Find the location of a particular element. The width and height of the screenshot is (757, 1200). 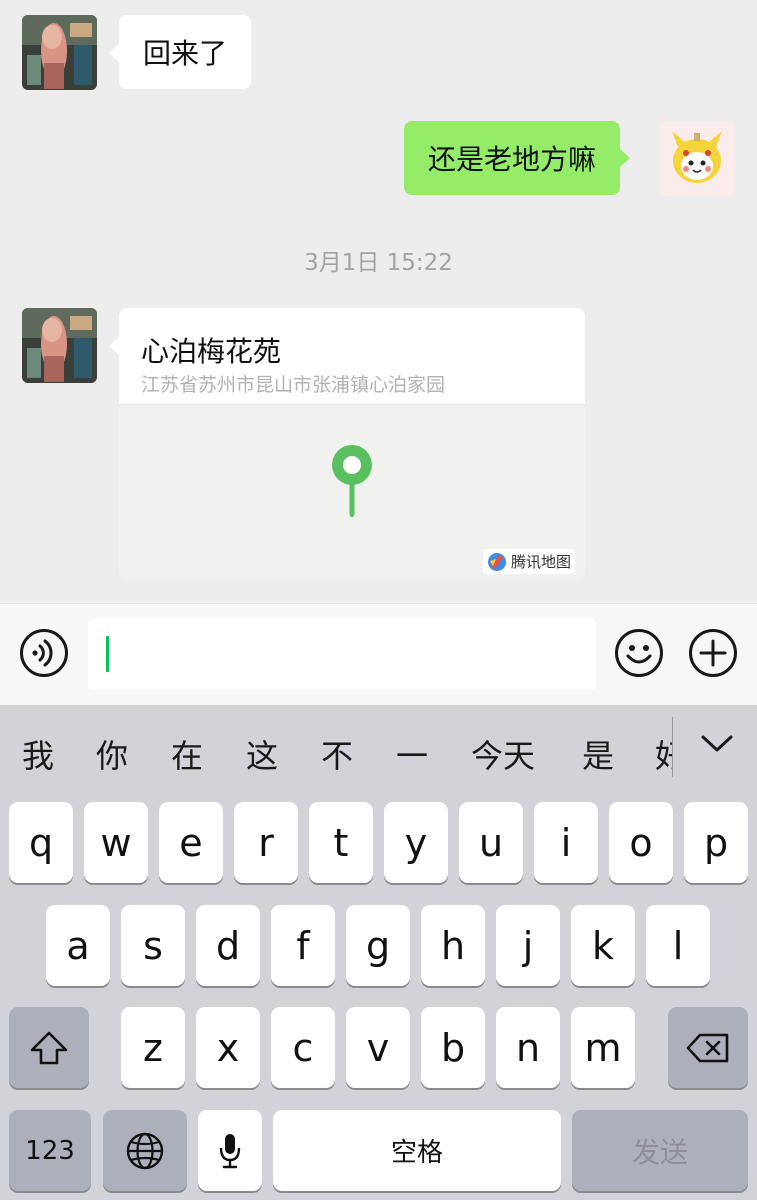

location-card: 心泊梅花苑 江苏省苏州市昆山市张浦镇心泊家园 腾讯地图 is located at coordinates (352, 444).